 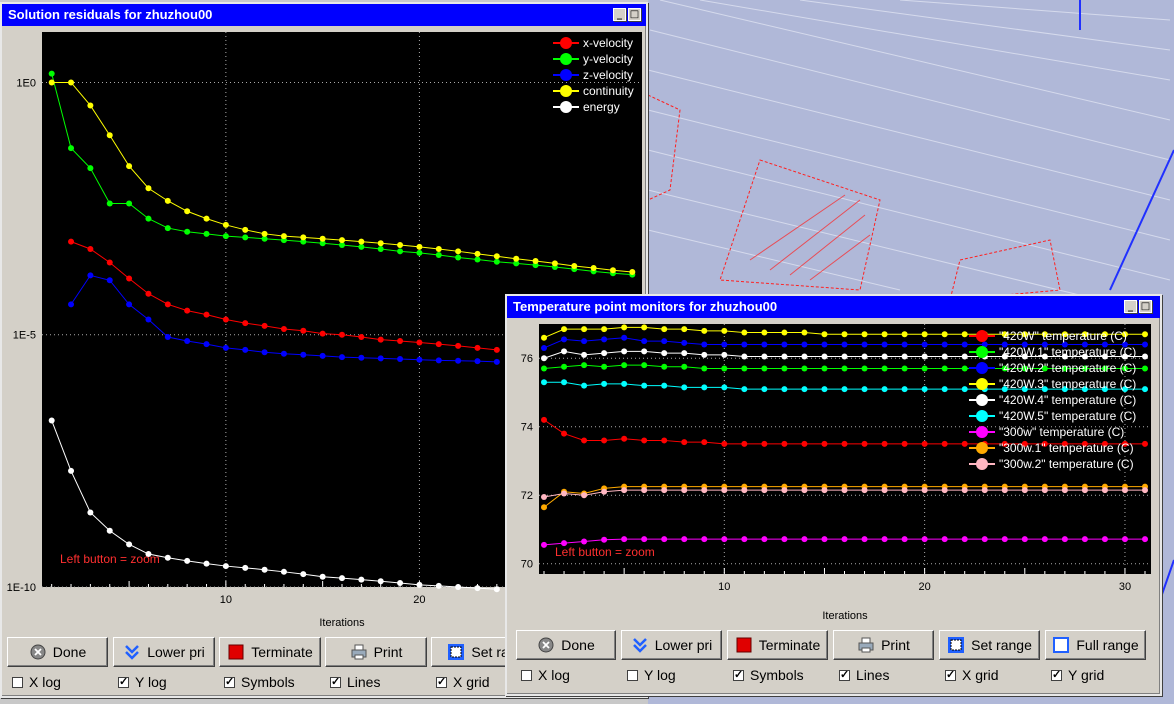 What do you see at coordinates (342, 623) in the screenshot?
I see `x-axis-label: Iterations` at bounding box center [342, 623].